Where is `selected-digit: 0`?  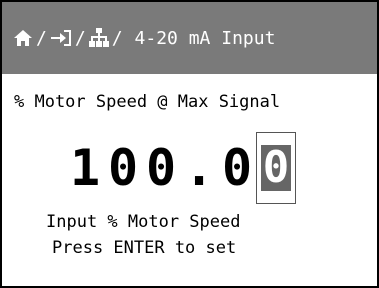
selected-digit: 0 is located at coordinates (276, 168).